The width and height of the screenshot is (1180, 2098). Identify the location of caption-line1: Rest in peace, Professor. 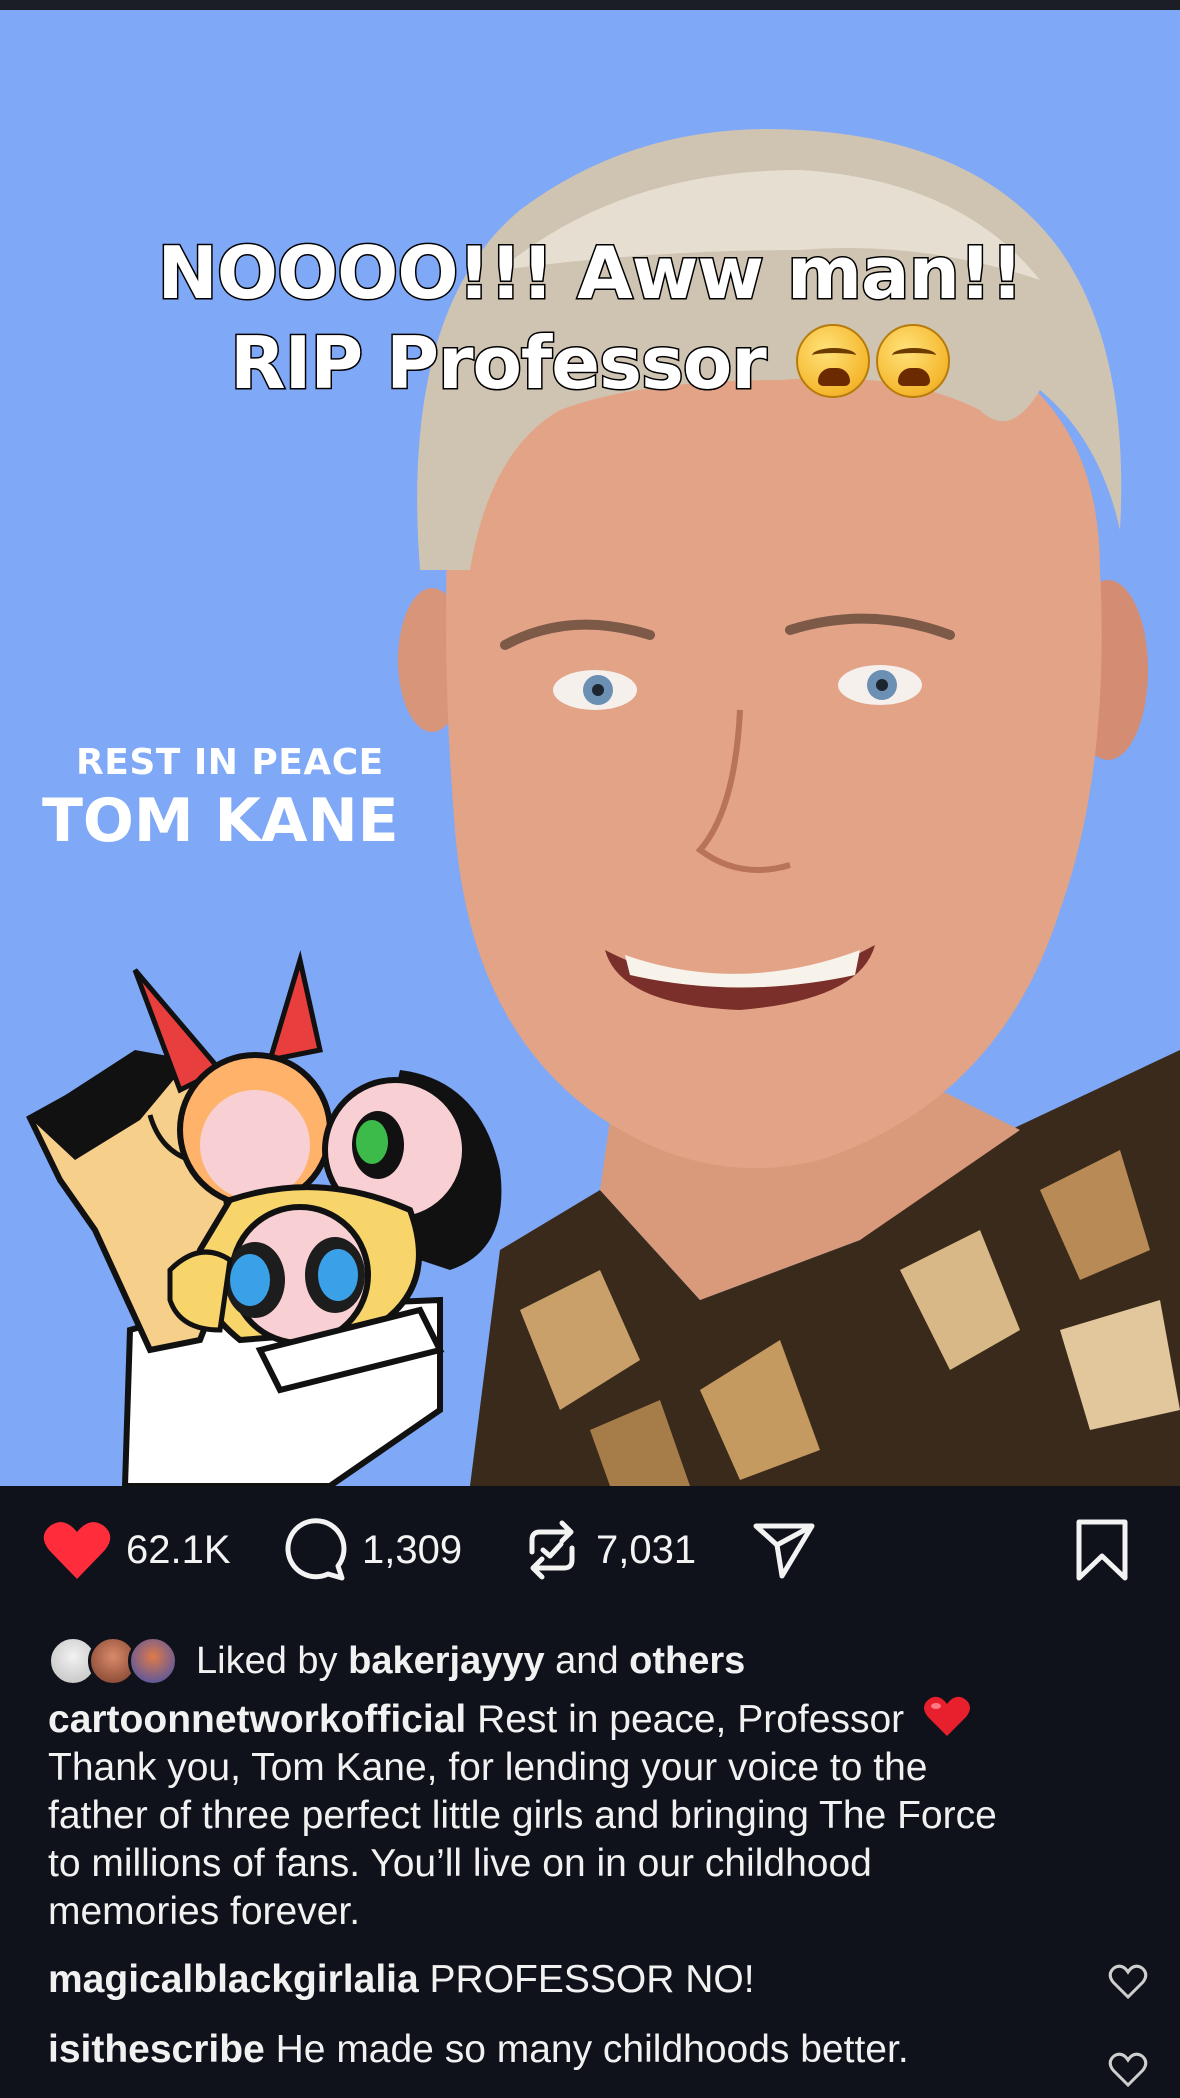
(691, 1719).